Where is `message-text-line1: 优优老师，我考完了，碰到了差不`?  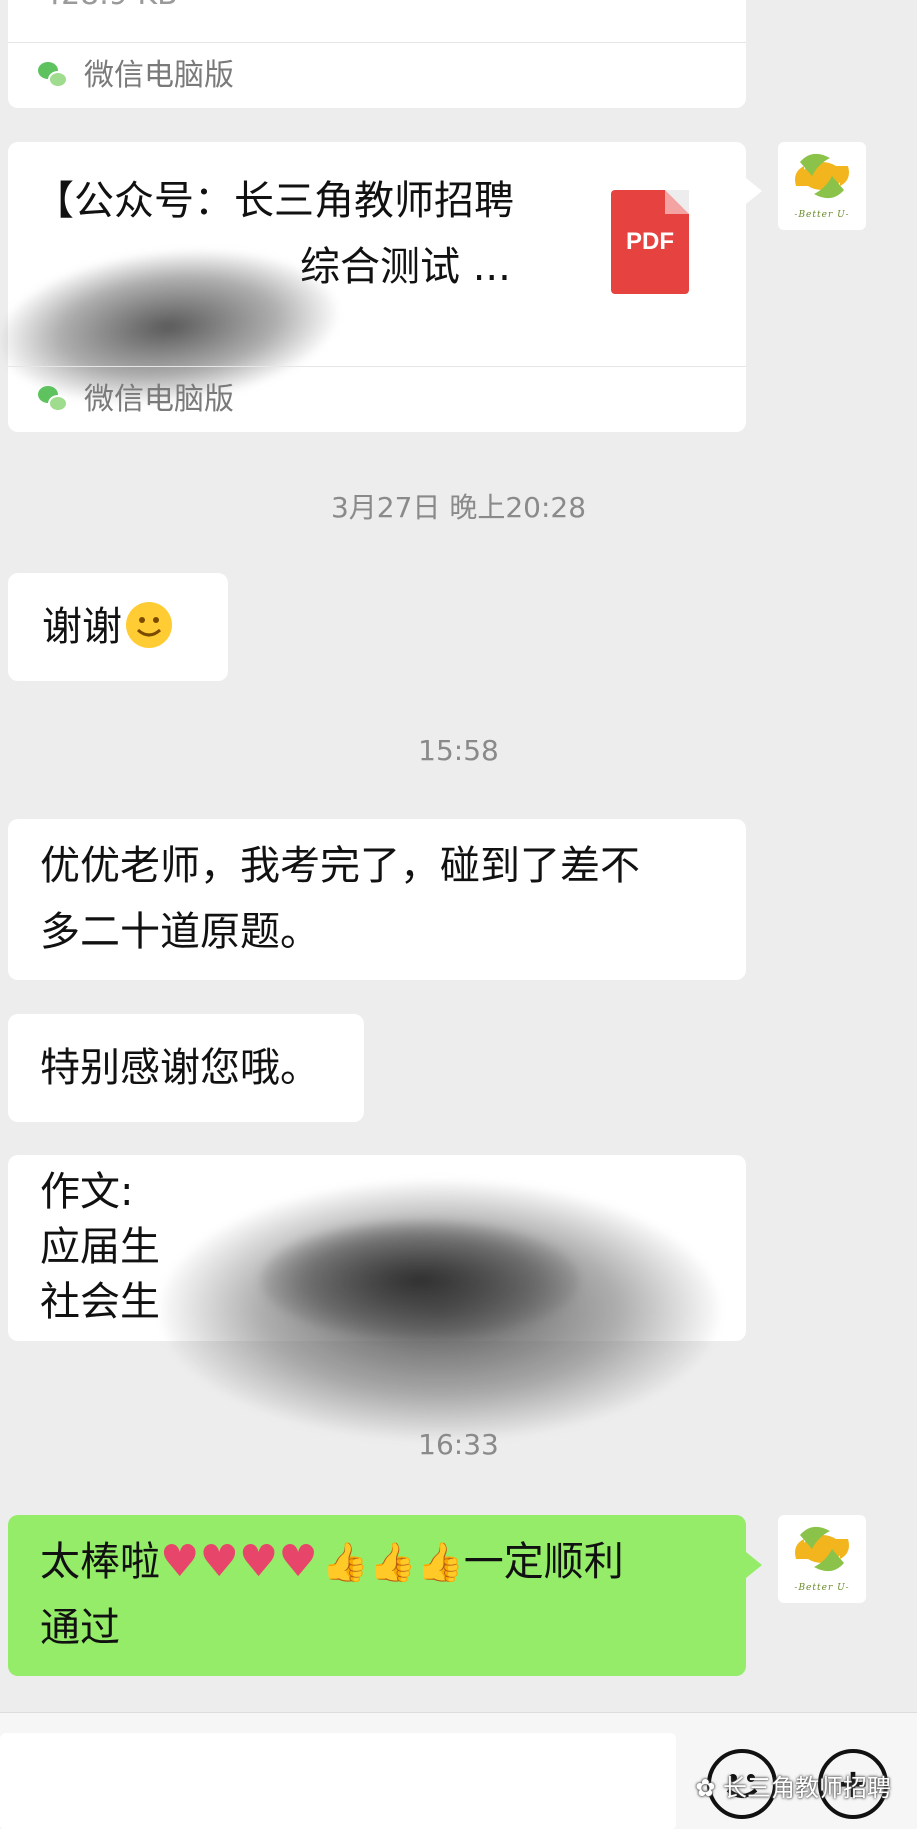 message-text-line1: 优优老师，我考完了，碰到了差不 is located at coordinates (340, 866).